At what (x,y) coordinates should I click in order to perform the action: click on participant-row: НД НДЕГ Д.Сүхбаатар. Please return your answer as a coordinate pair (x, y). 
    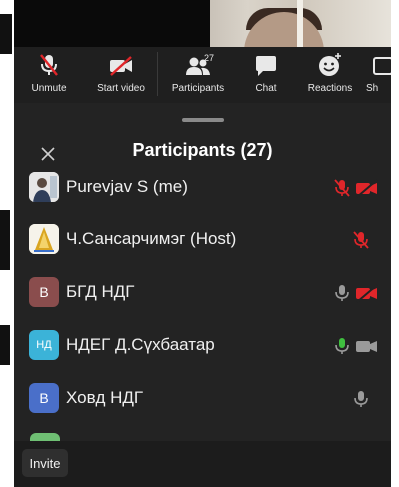
    Looking at the image, I should click on (202, 346).